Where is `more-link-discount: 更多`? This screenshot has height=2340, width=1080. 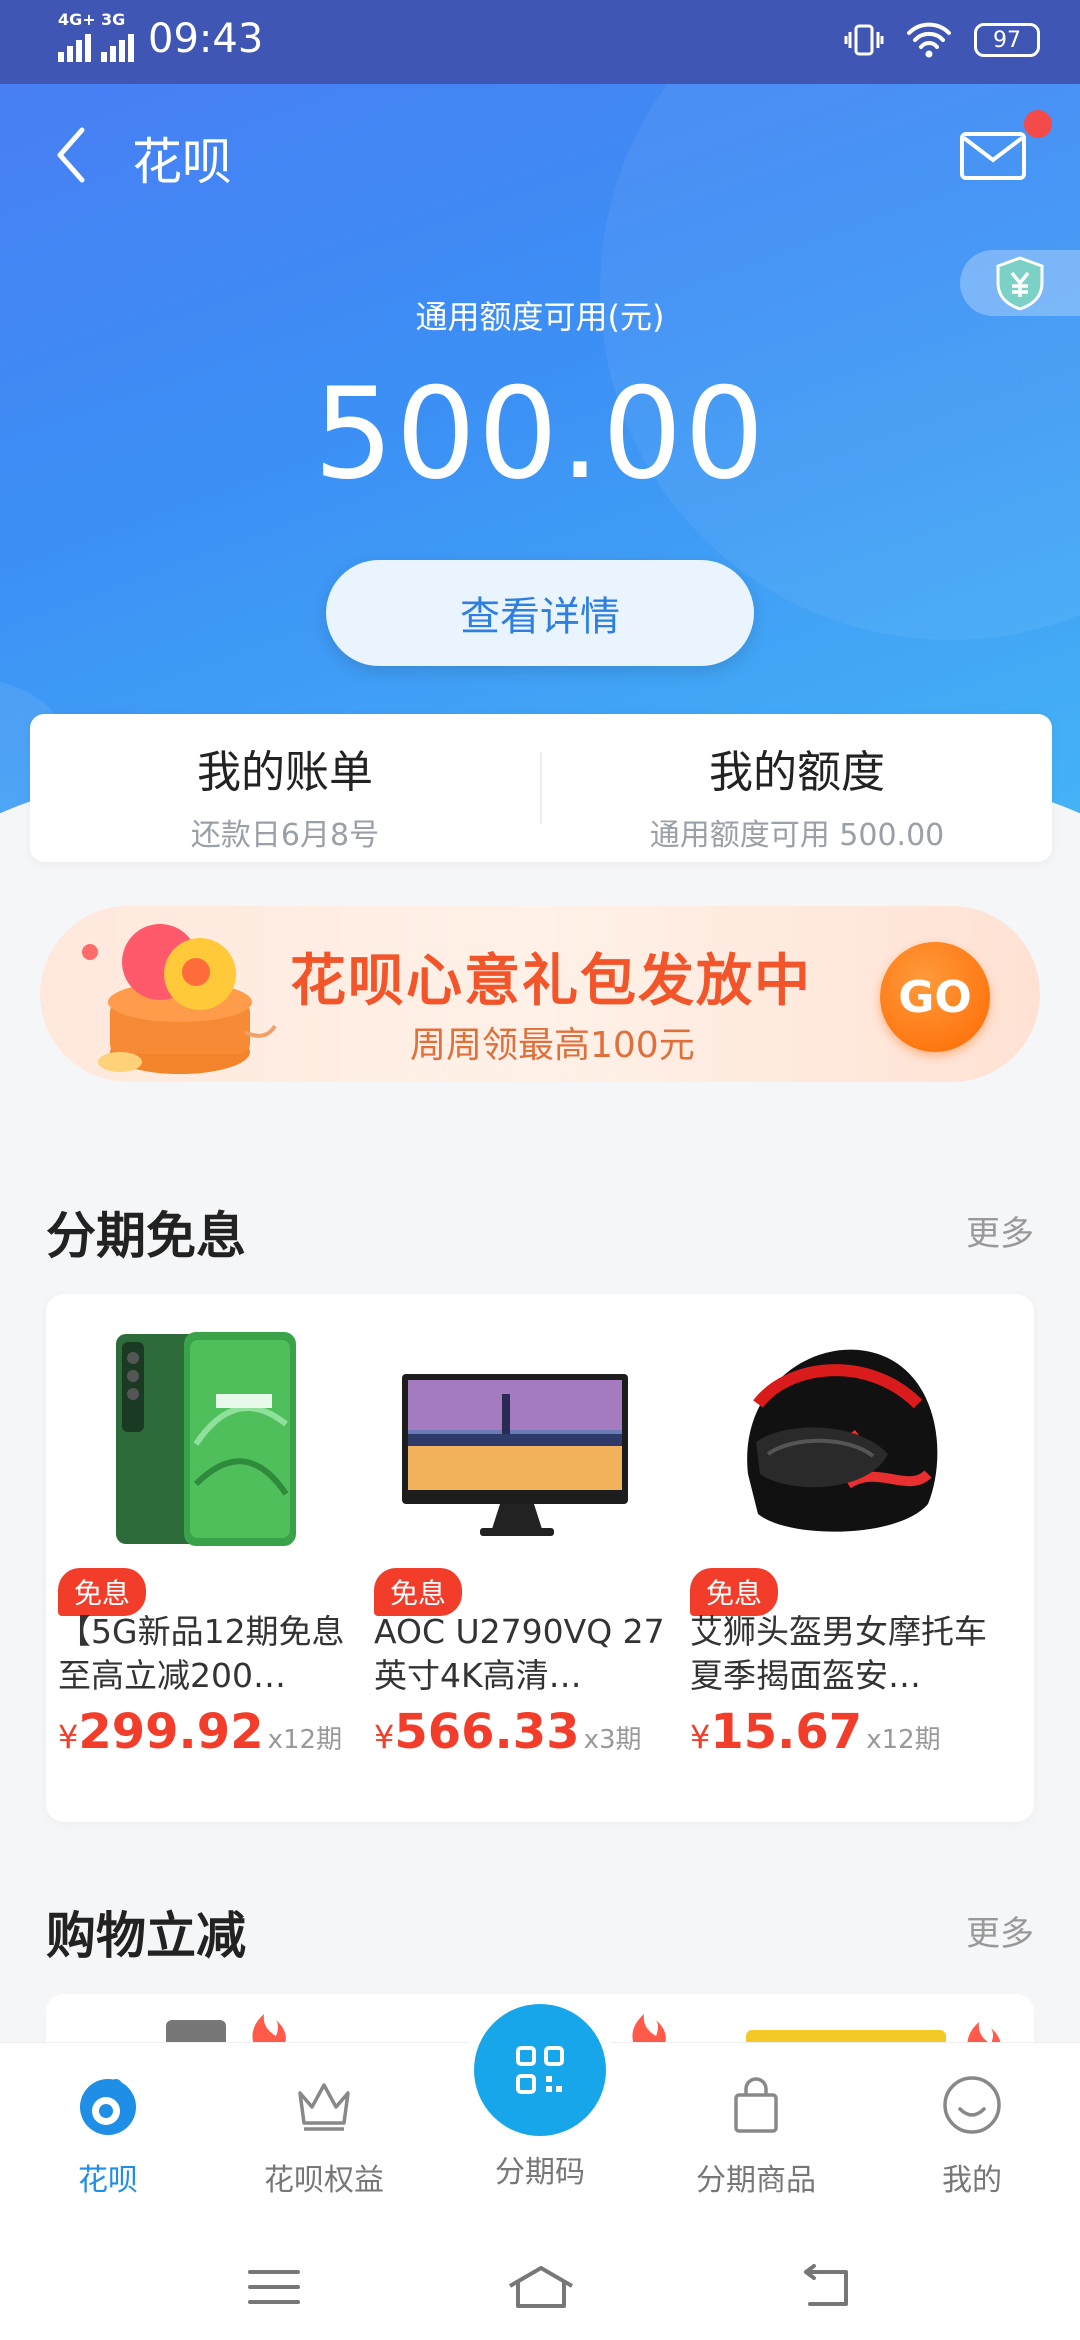
more-link-discount: 更多 is located at coordinates (1000, 1930).